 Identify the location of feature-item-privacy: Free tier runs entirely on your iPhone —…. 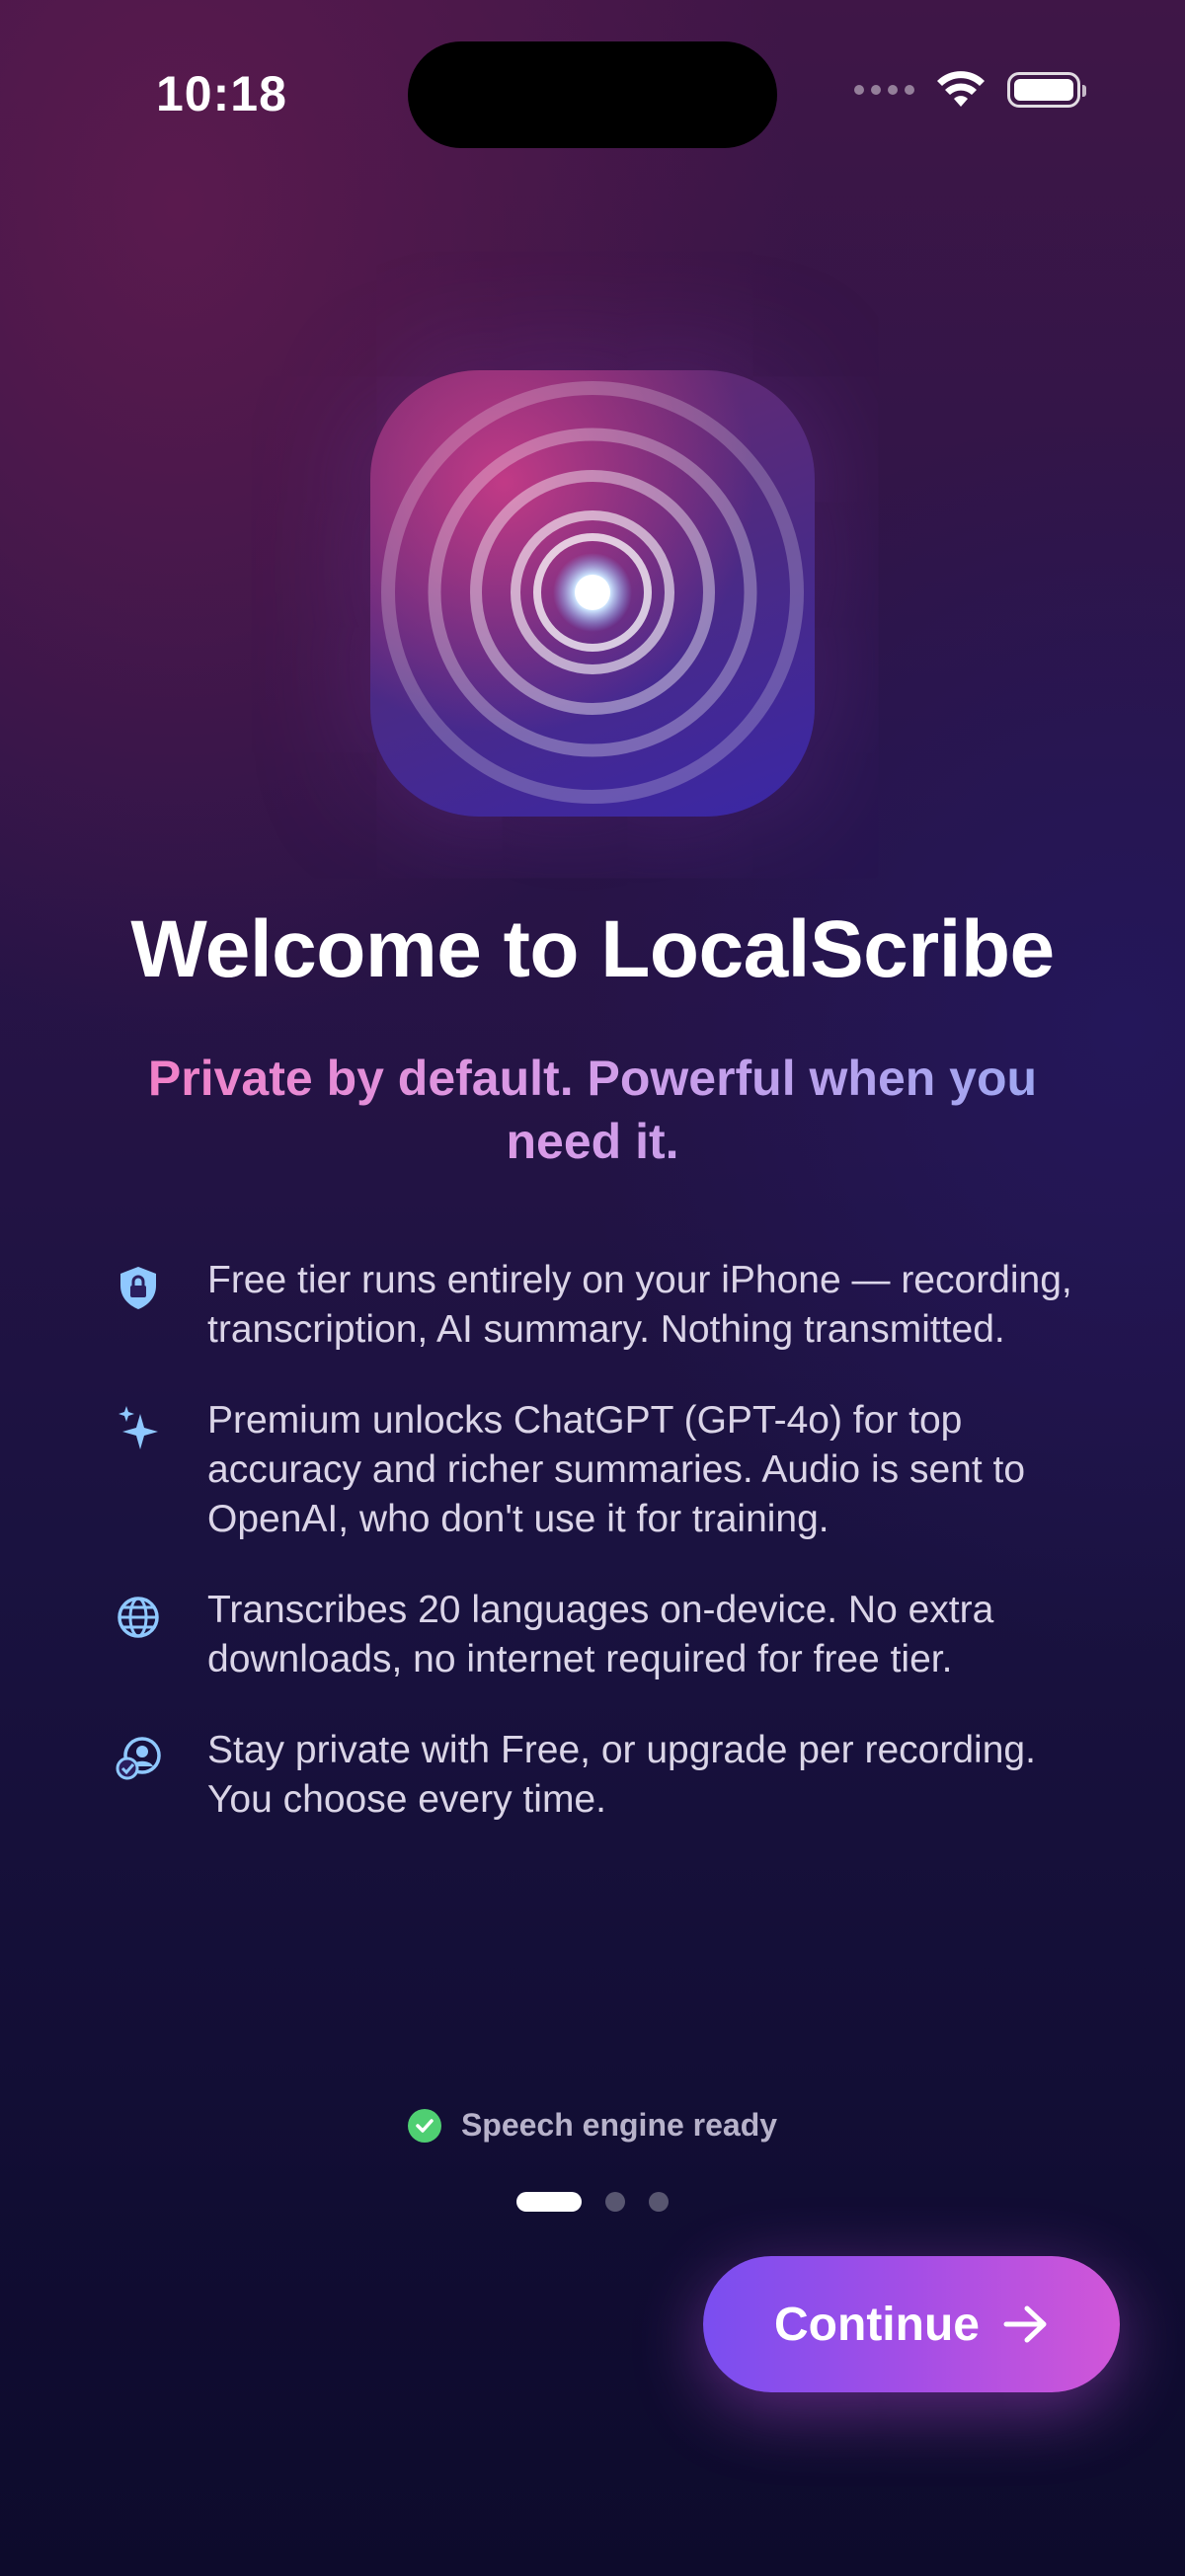
(597, 1305).